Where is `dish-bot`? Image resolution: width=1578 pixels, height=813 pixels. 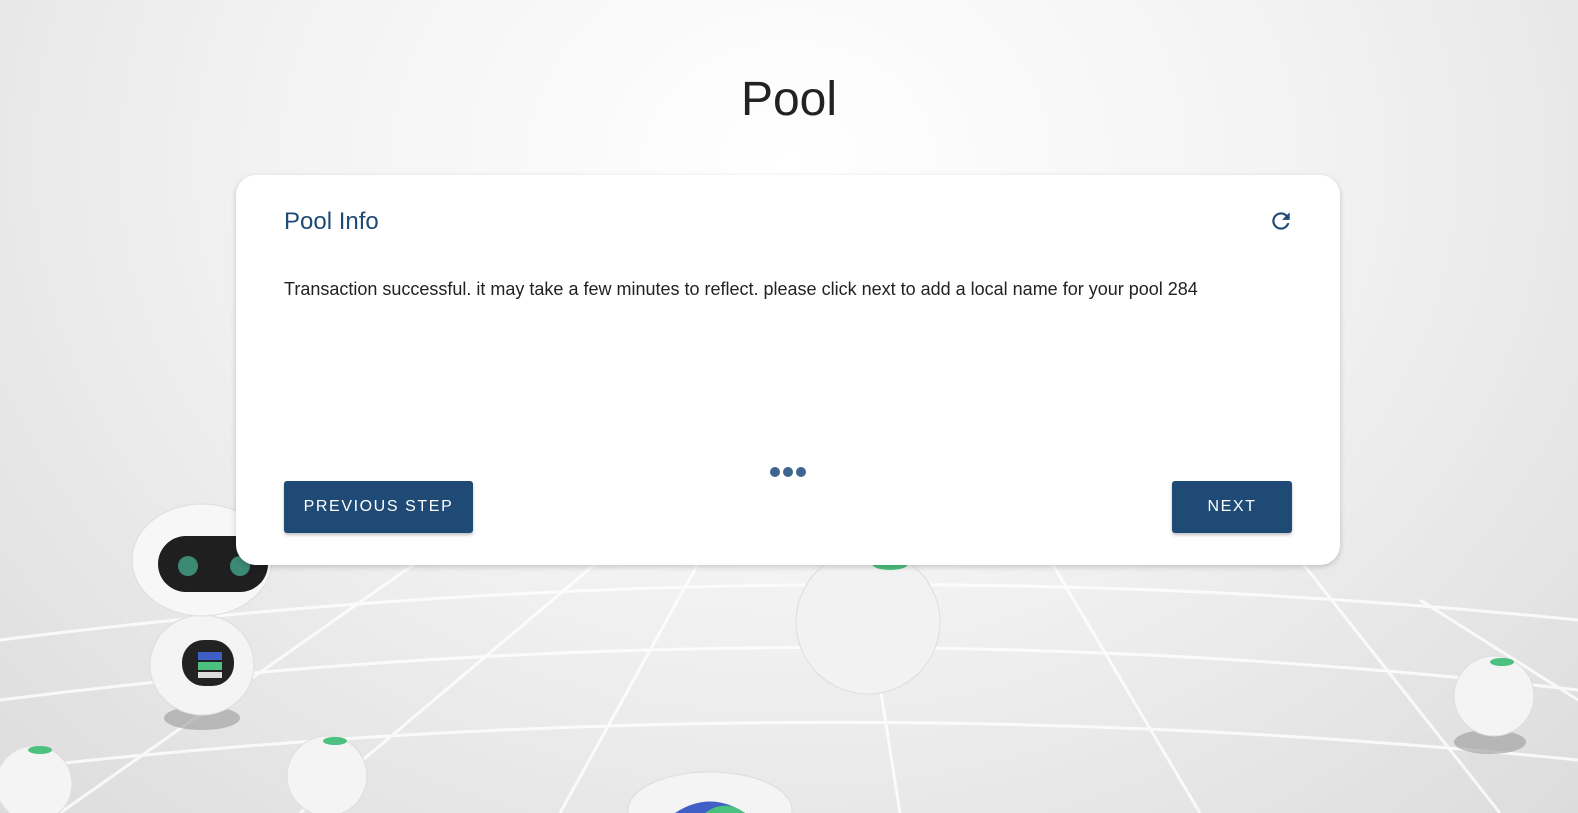
dish-bot is located at coordinates (710, 792).